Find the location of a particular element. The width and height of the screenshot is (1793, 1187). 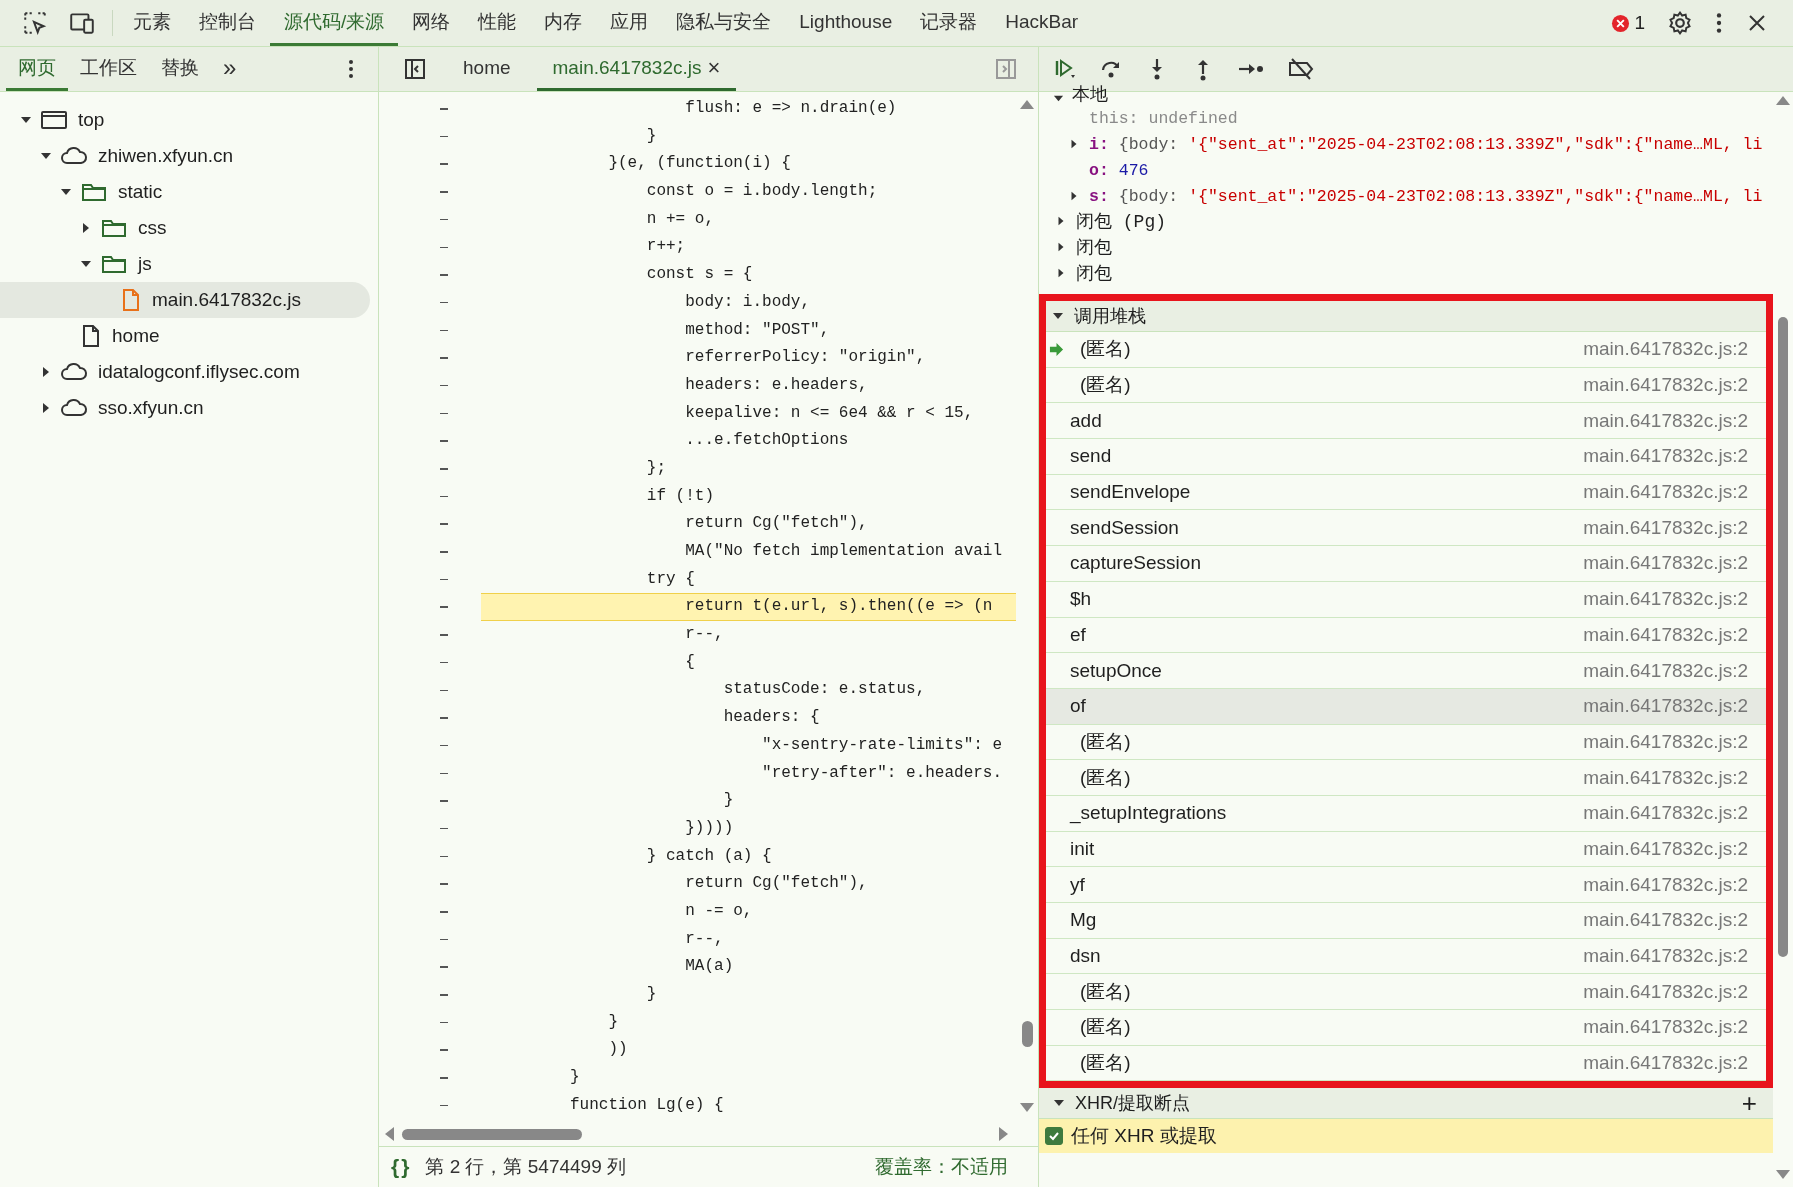

tree-item: home is located at coordinates (185, 336).